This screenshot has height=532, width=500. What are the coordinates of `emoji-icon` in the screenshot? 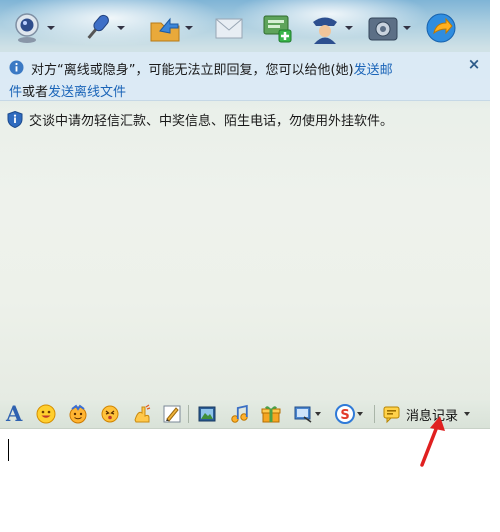 It's located at (46, 414).